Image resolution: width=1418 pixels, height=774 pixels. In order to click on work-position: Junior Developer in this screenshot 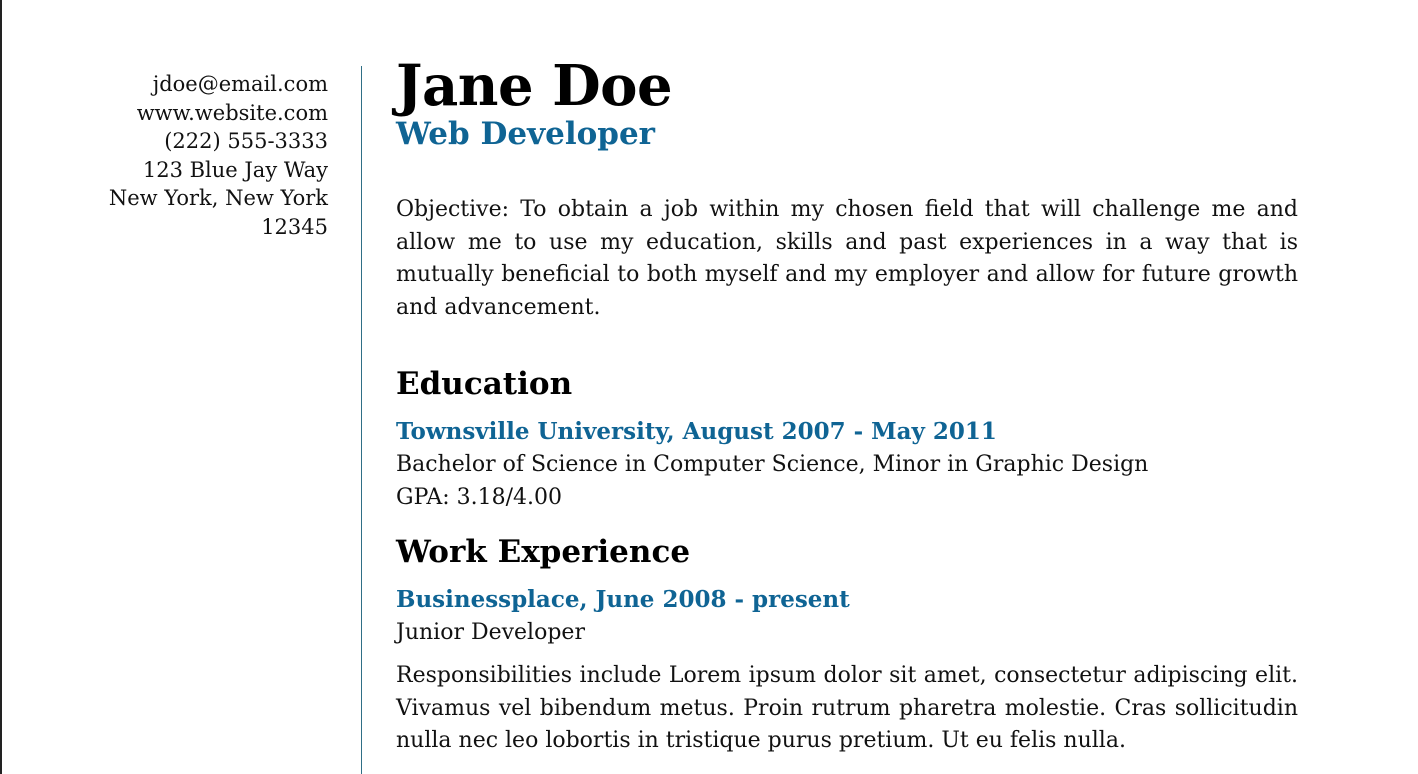, I will do `click(490, 632)`.